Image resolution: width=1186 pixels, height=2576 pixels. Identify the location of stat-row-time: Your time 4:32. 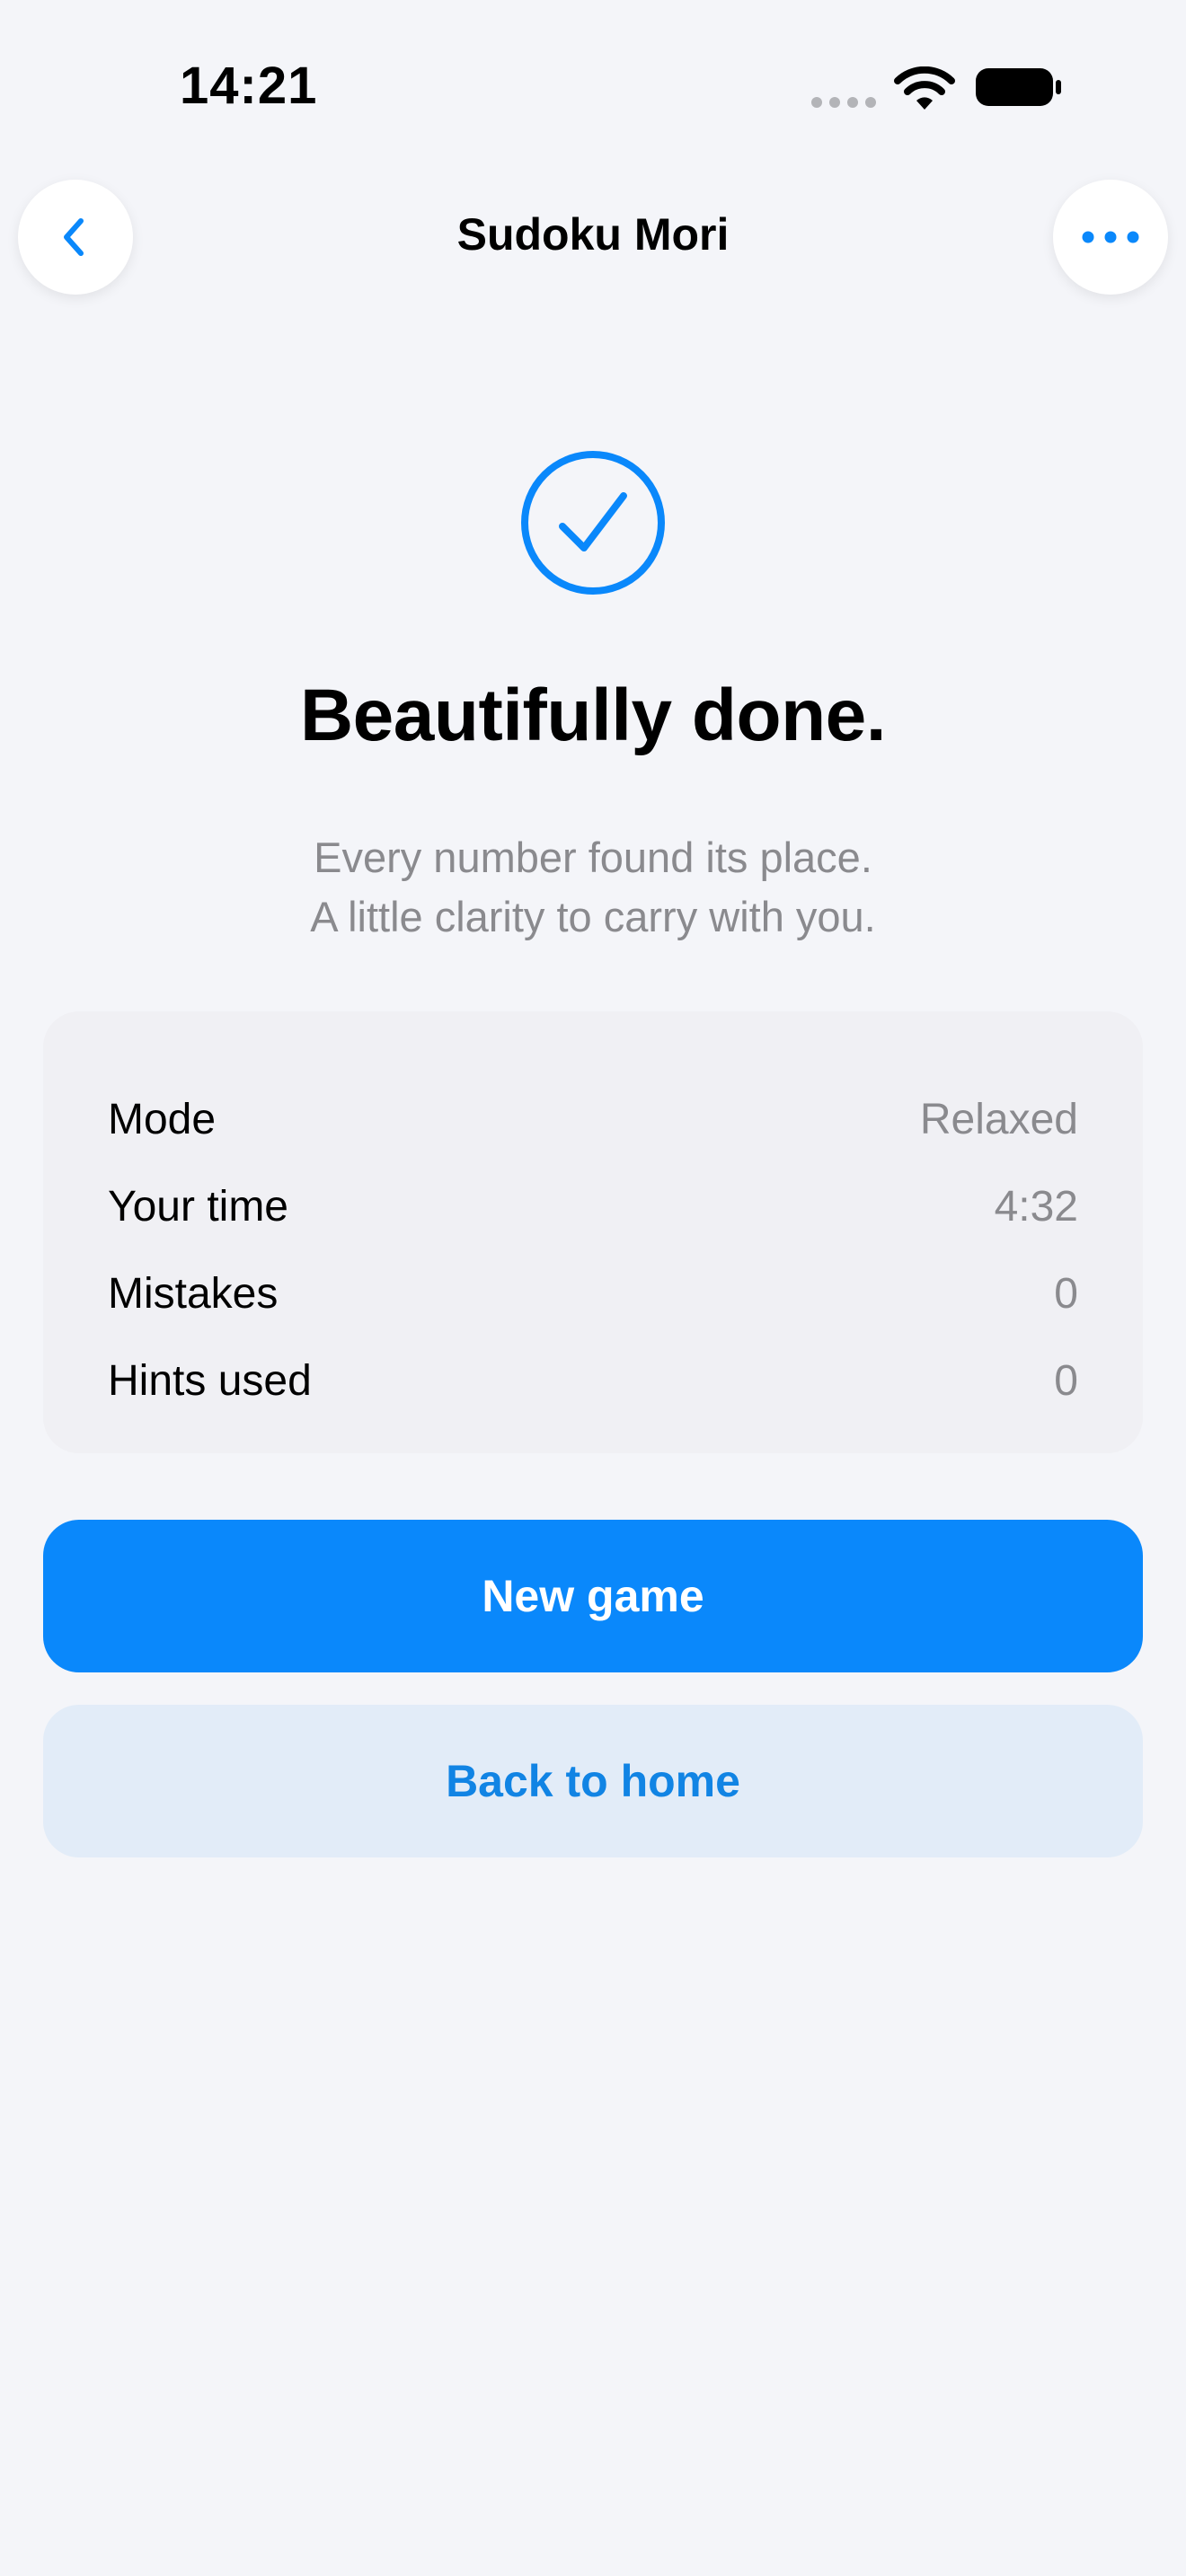
(593, 1206).